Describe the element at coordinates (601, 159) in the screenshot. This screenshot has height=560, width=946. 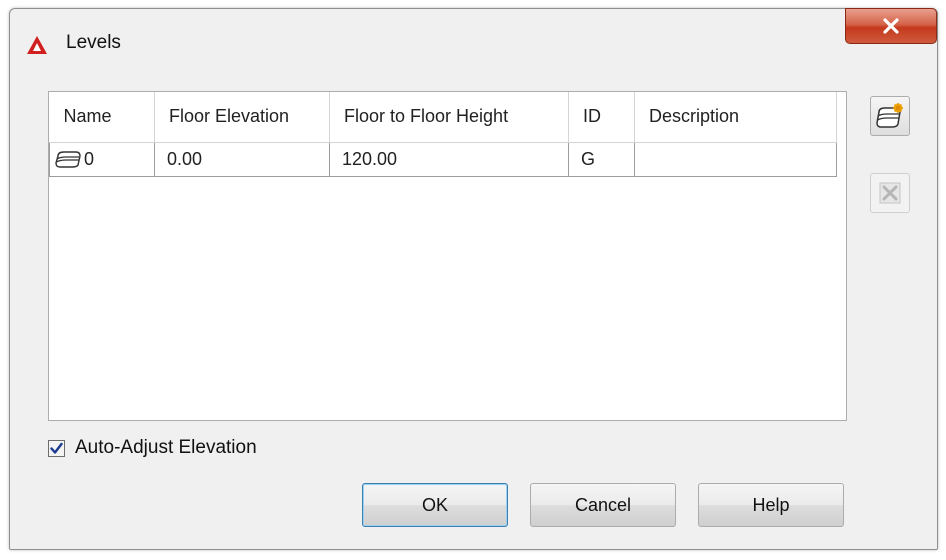
I see `cell-id: G` at that location.